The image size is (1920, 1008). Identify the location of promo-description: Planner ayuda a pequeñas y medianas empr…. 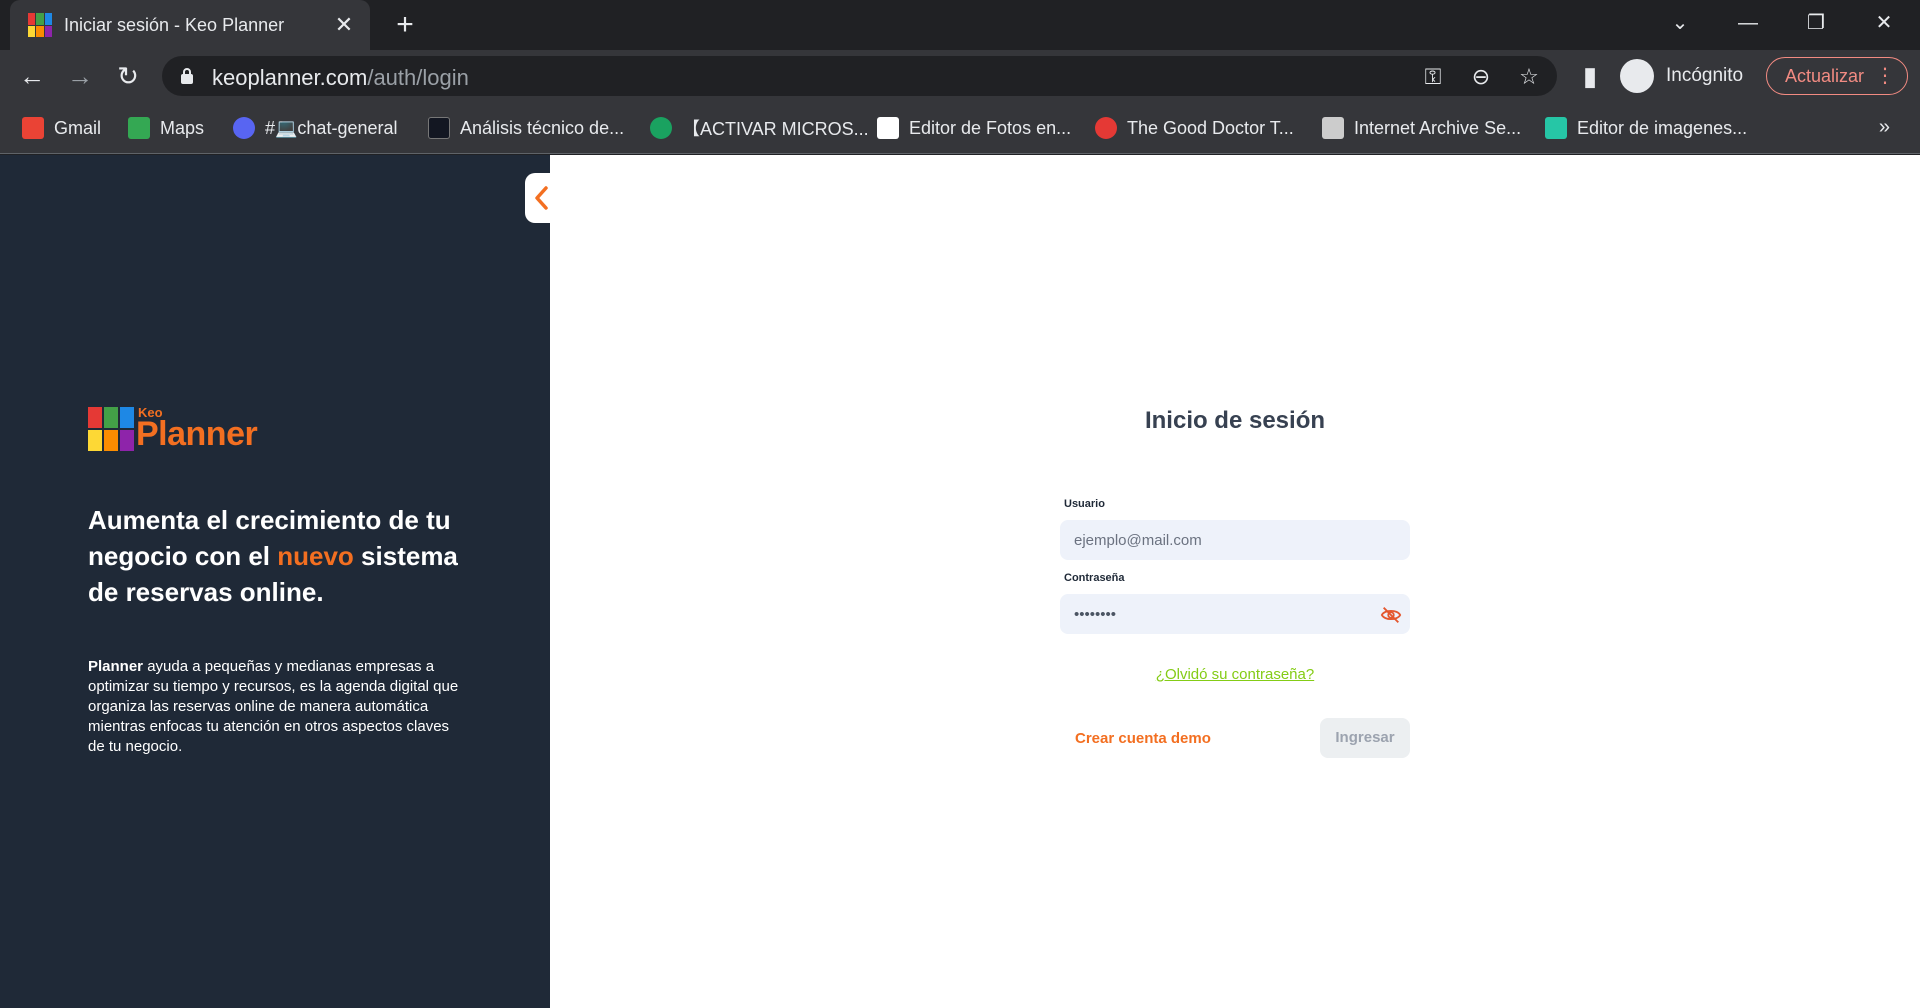
(278, 707).